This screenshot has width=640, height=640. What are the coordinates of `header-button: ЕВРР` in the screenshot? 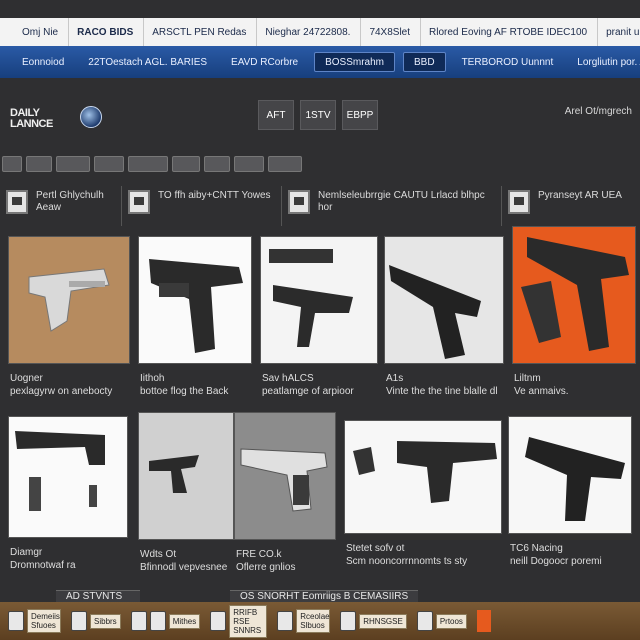 It's located at (360, 115).